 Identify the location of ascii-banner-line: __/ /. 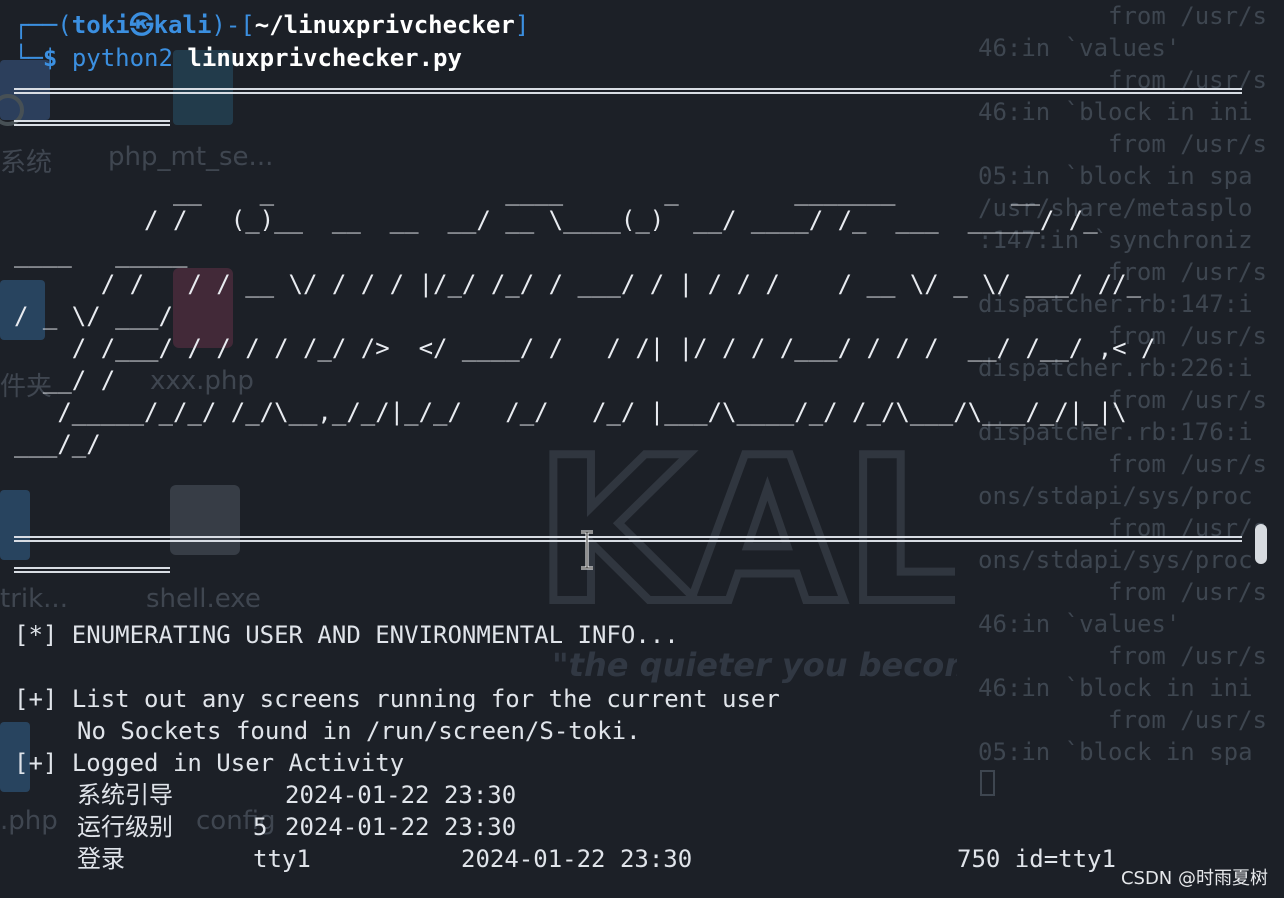
(65, 380).